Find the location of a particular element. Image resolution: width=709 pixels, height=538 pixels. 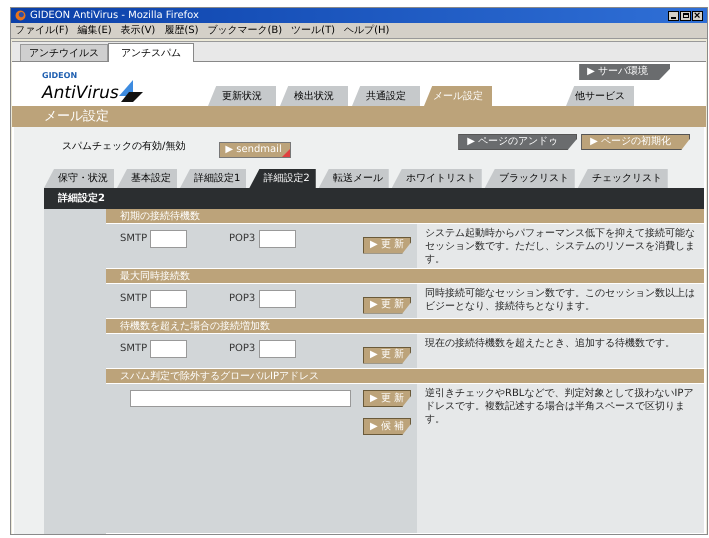

sub-tab: 転送メール is located at coordinates (353, 178).